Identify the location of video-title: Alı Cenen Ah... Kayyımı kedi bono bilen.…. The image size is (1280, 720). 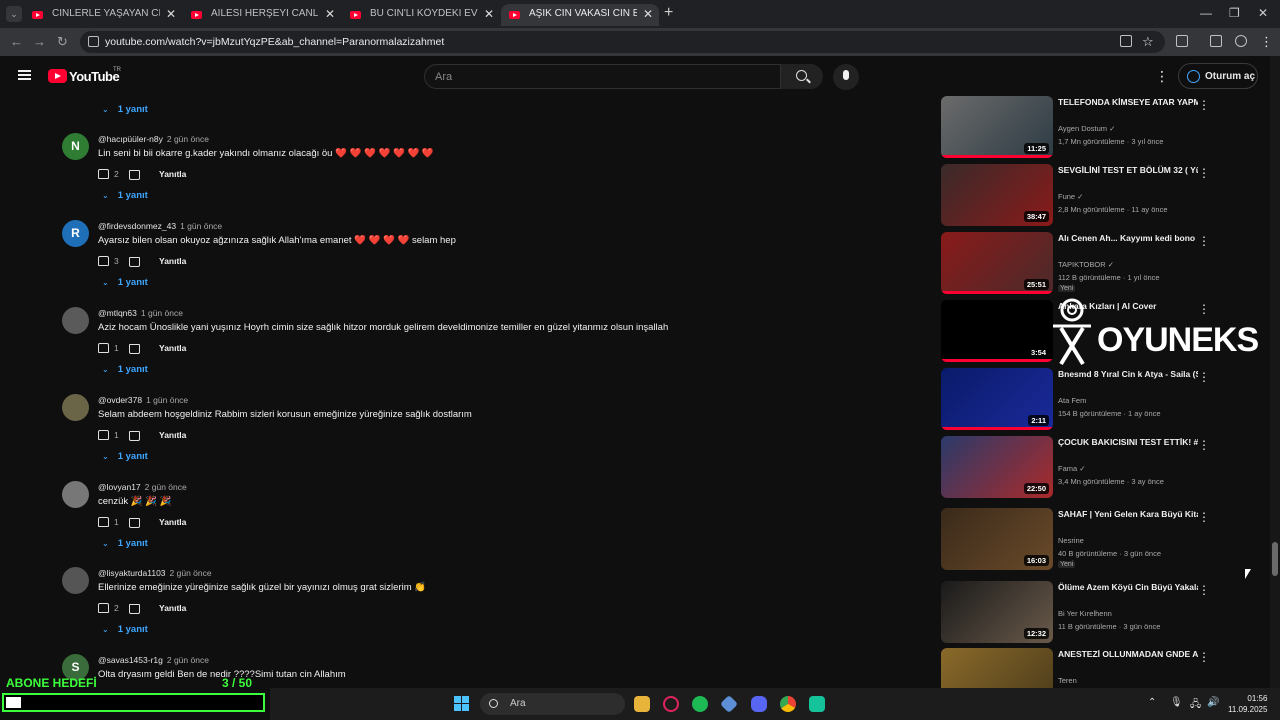
(1128, 238).